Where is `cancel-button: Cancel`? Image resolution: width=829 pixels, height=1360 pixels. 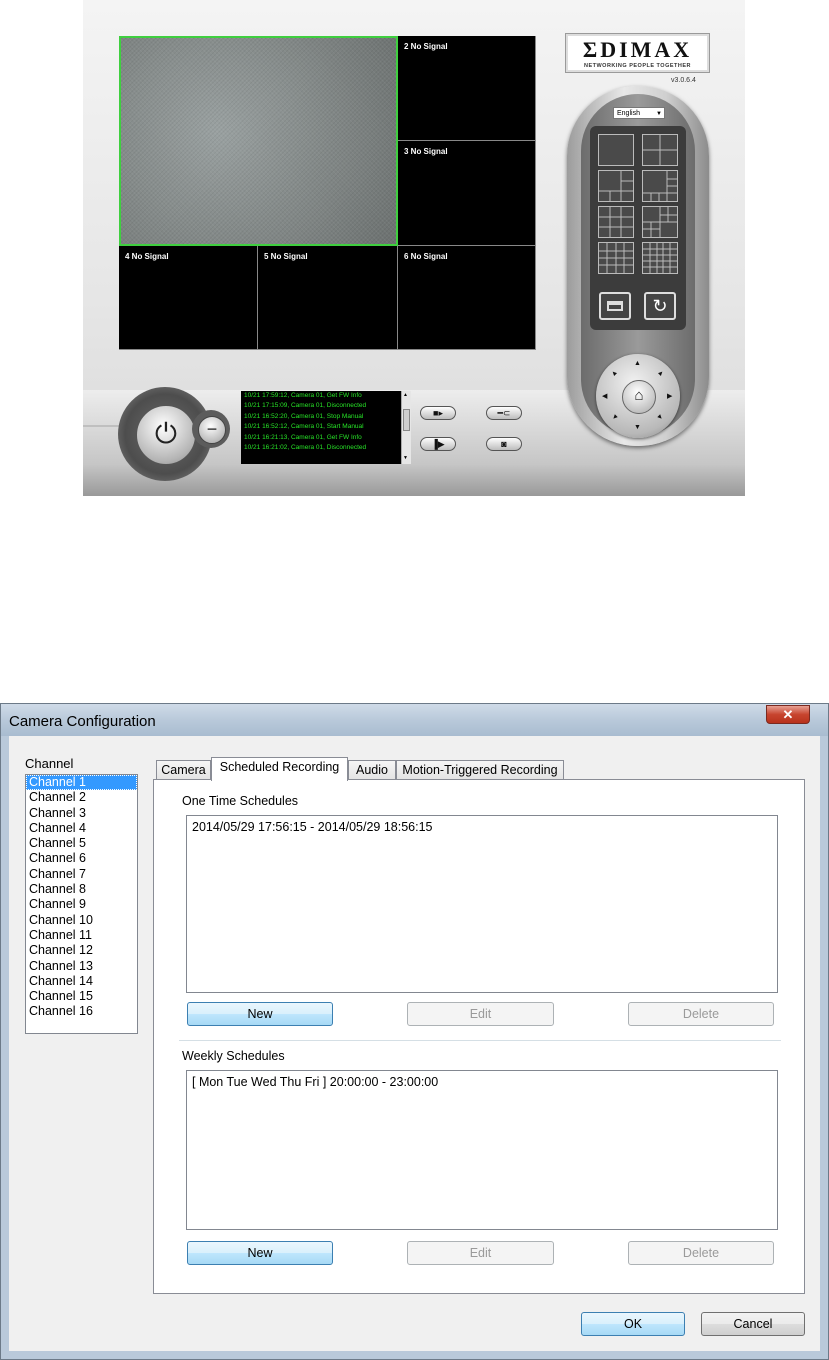
cancel-button: Cancel is located at coordinates (753, 1324).